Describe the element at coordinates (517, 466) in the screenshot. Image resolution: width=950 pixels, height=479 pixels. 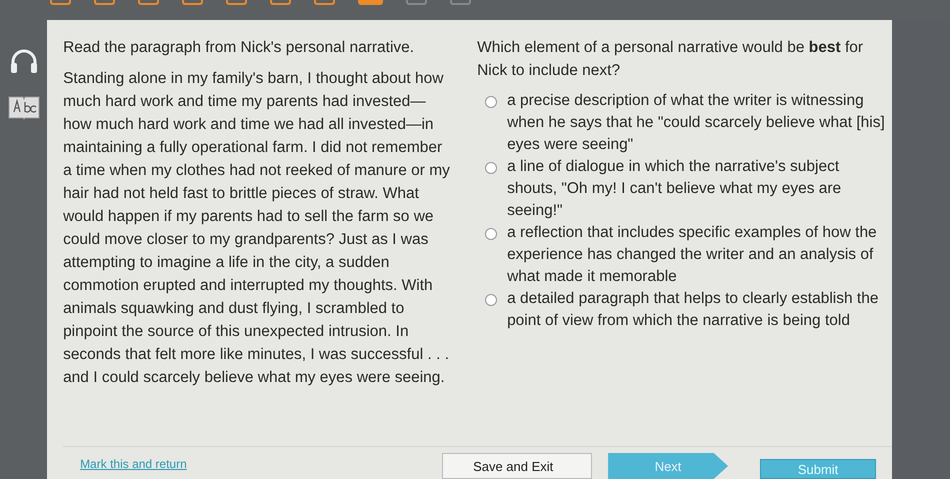
I see `save-exit-button: Save and Exit` at that location.